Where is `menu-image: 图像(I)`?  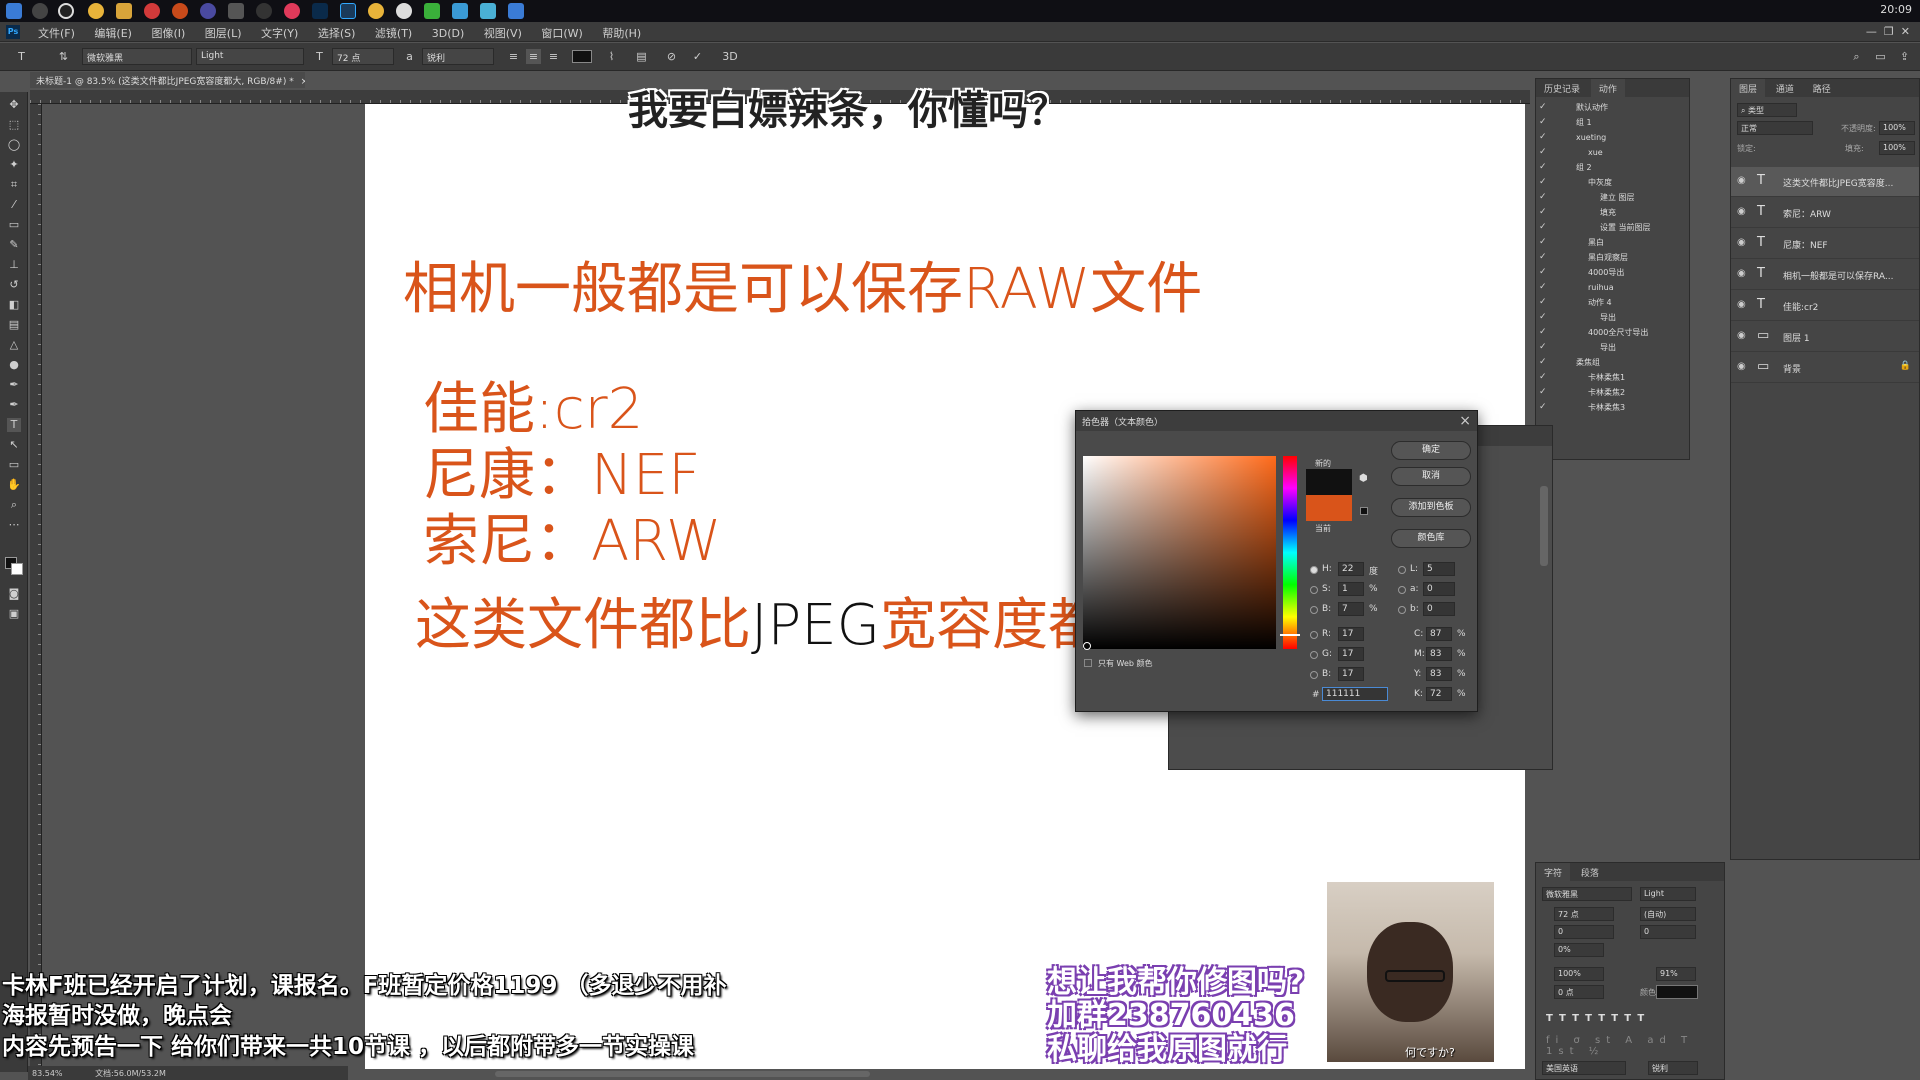 menu-image: 图像(I) is located at coordinates (168, 33).